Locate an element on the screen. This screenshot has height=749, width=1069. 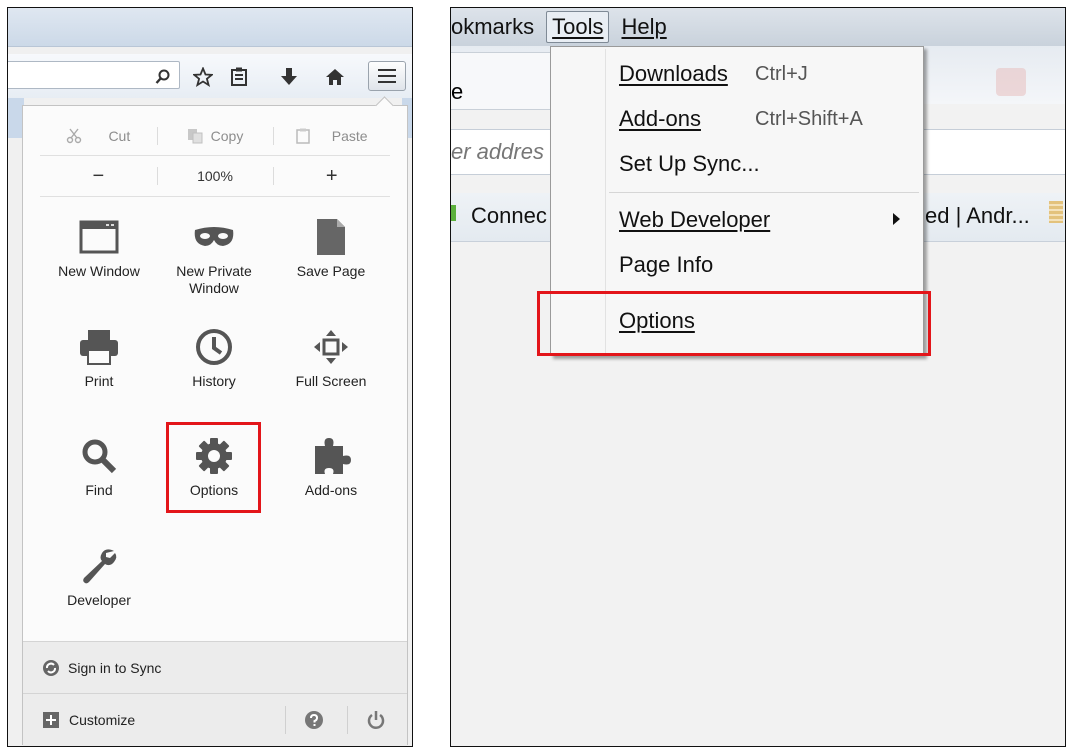
magnifier-icon is located at coordinates (99, 456).